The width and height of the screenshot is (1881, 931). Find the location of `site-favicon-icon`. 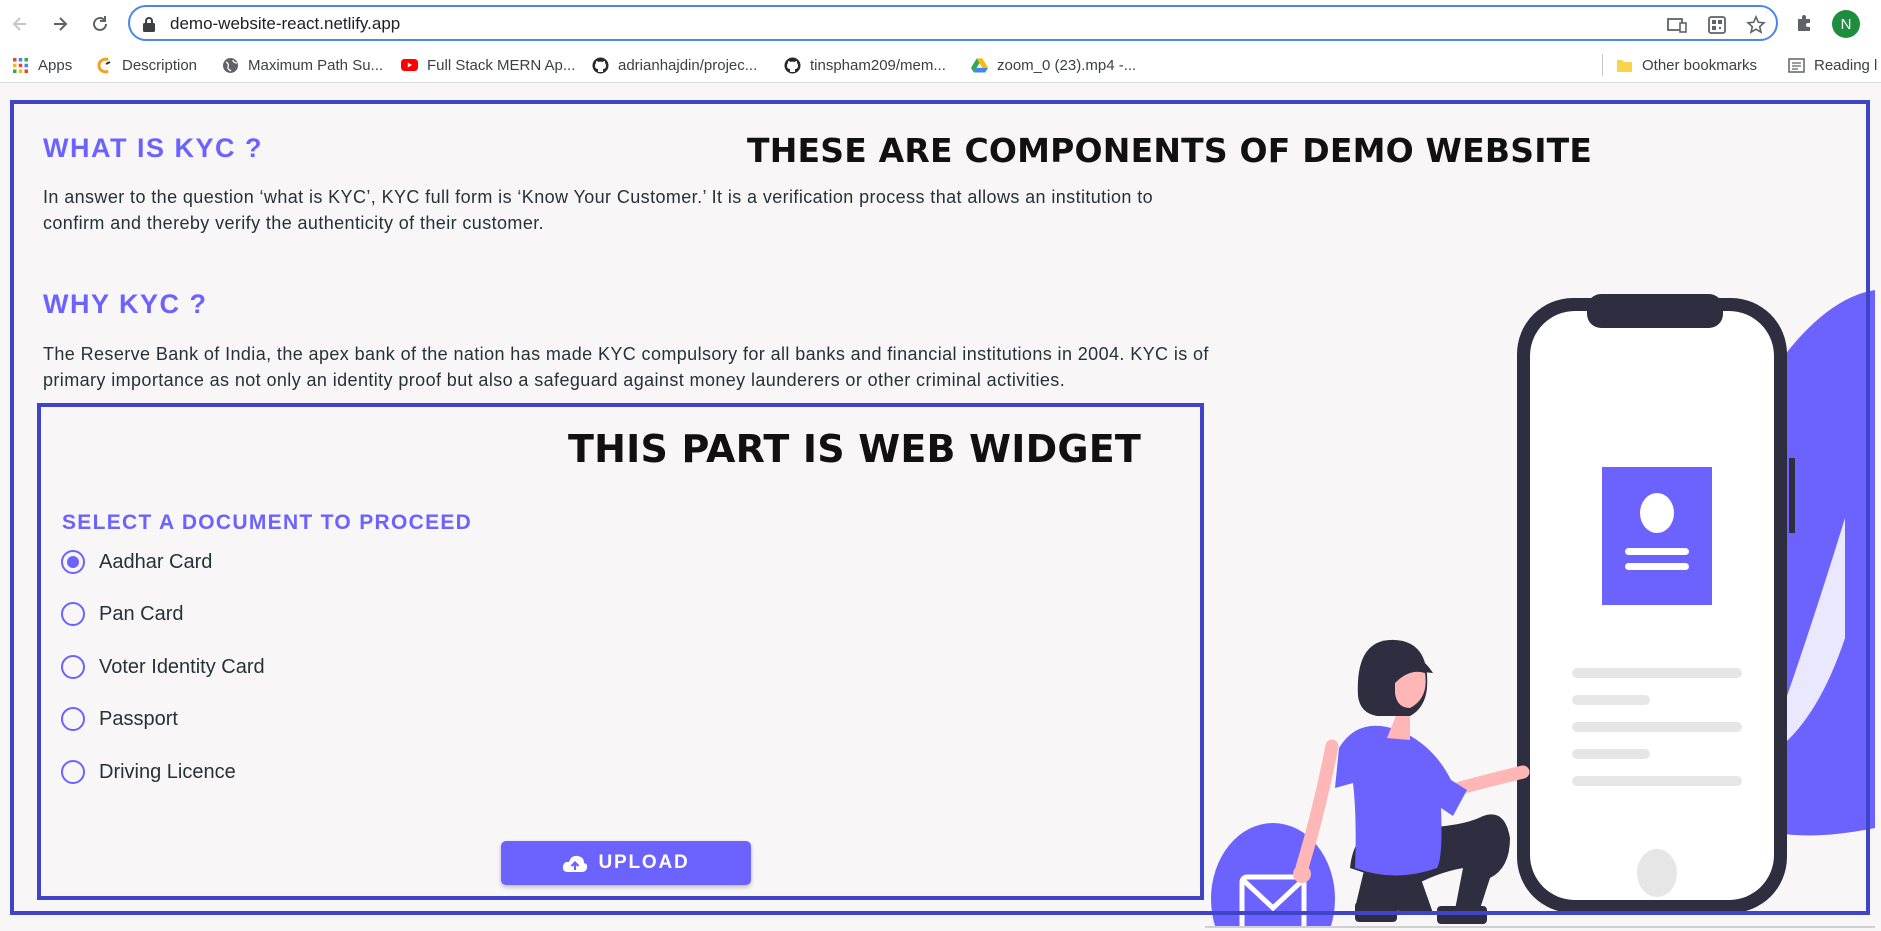

site-favicon-icon is located at coordinates (104, 65).